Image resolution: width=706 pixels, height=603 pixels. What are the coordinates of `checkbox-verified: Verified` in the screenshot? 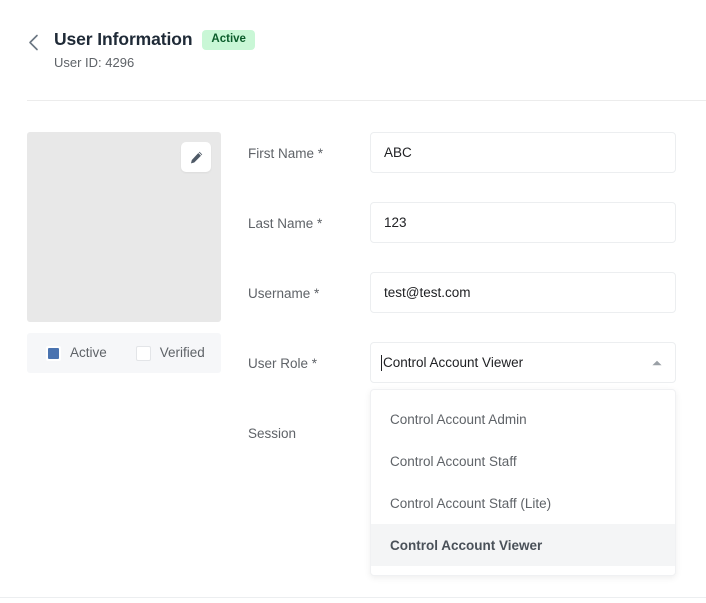 It's located at (170, 353).